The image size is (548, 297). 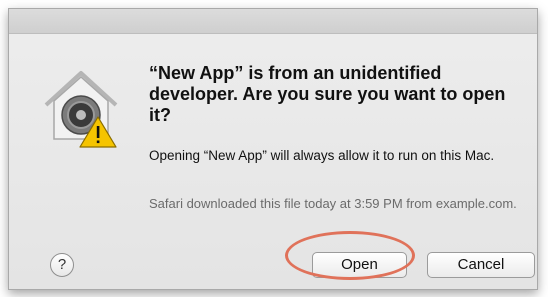 I want to click on dialog-top-strip, so click(x=273, y=21).